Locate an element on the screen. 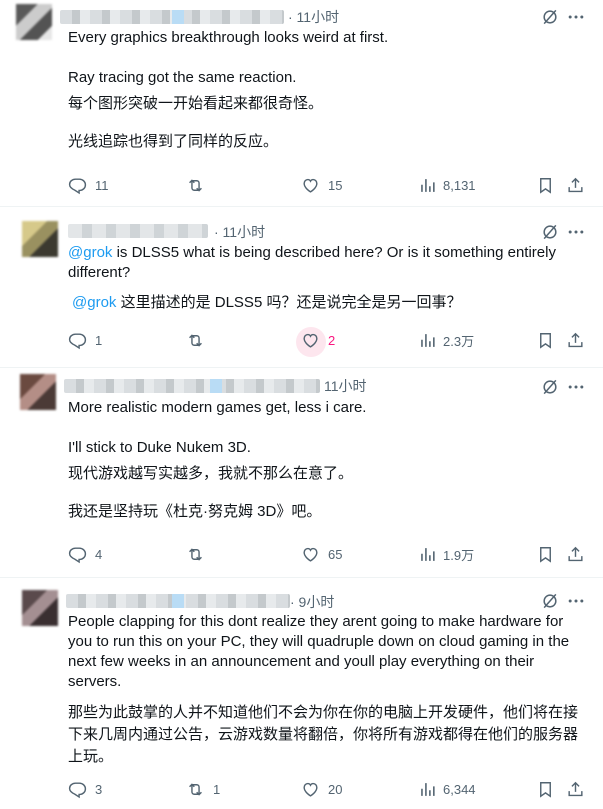 This screenshot has height=809, width=603. translation-line: 现代游戏越写实越多，我就不那么在意了。 is located at coordinates (211, 473).